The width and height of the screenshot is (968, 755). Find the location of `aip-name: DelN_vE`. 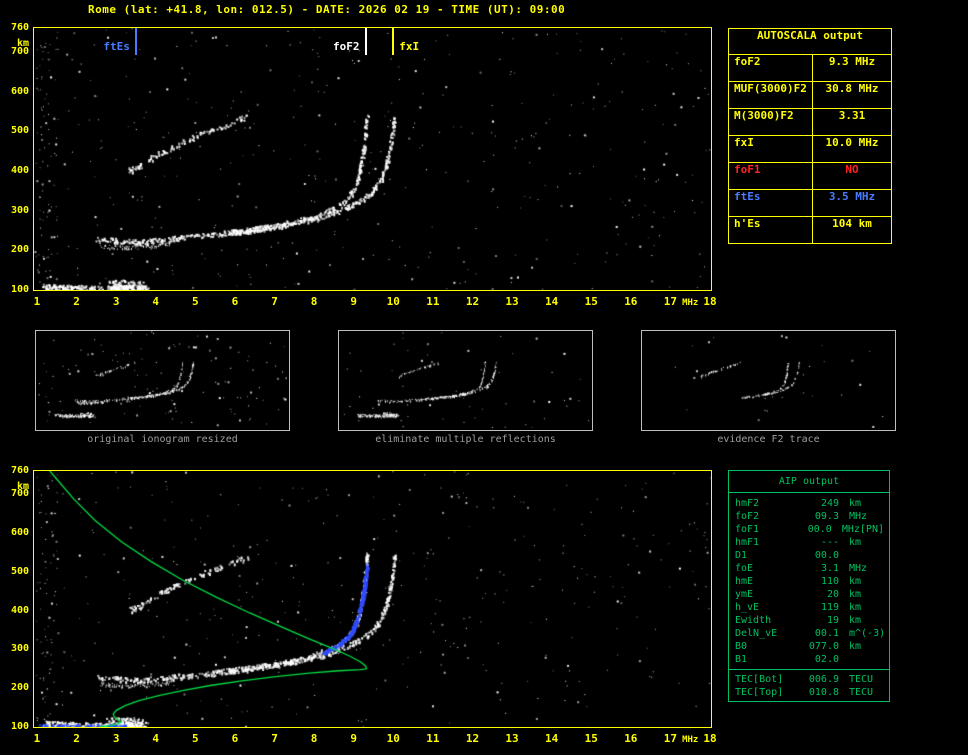

aip-name: DelN_vE is located at coordinates (756, 633).